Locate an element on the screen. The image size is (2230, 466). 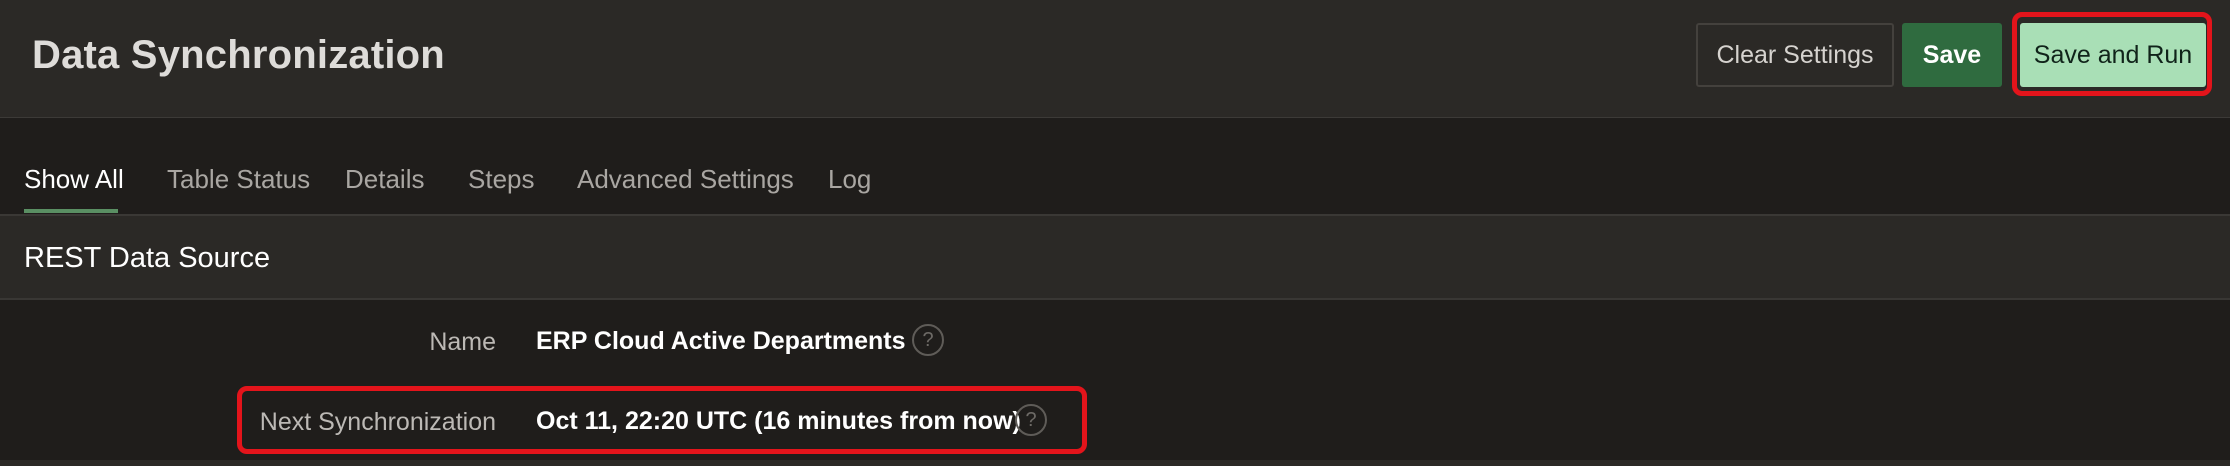
save-button: Save is located at coordinates (1952, 55).